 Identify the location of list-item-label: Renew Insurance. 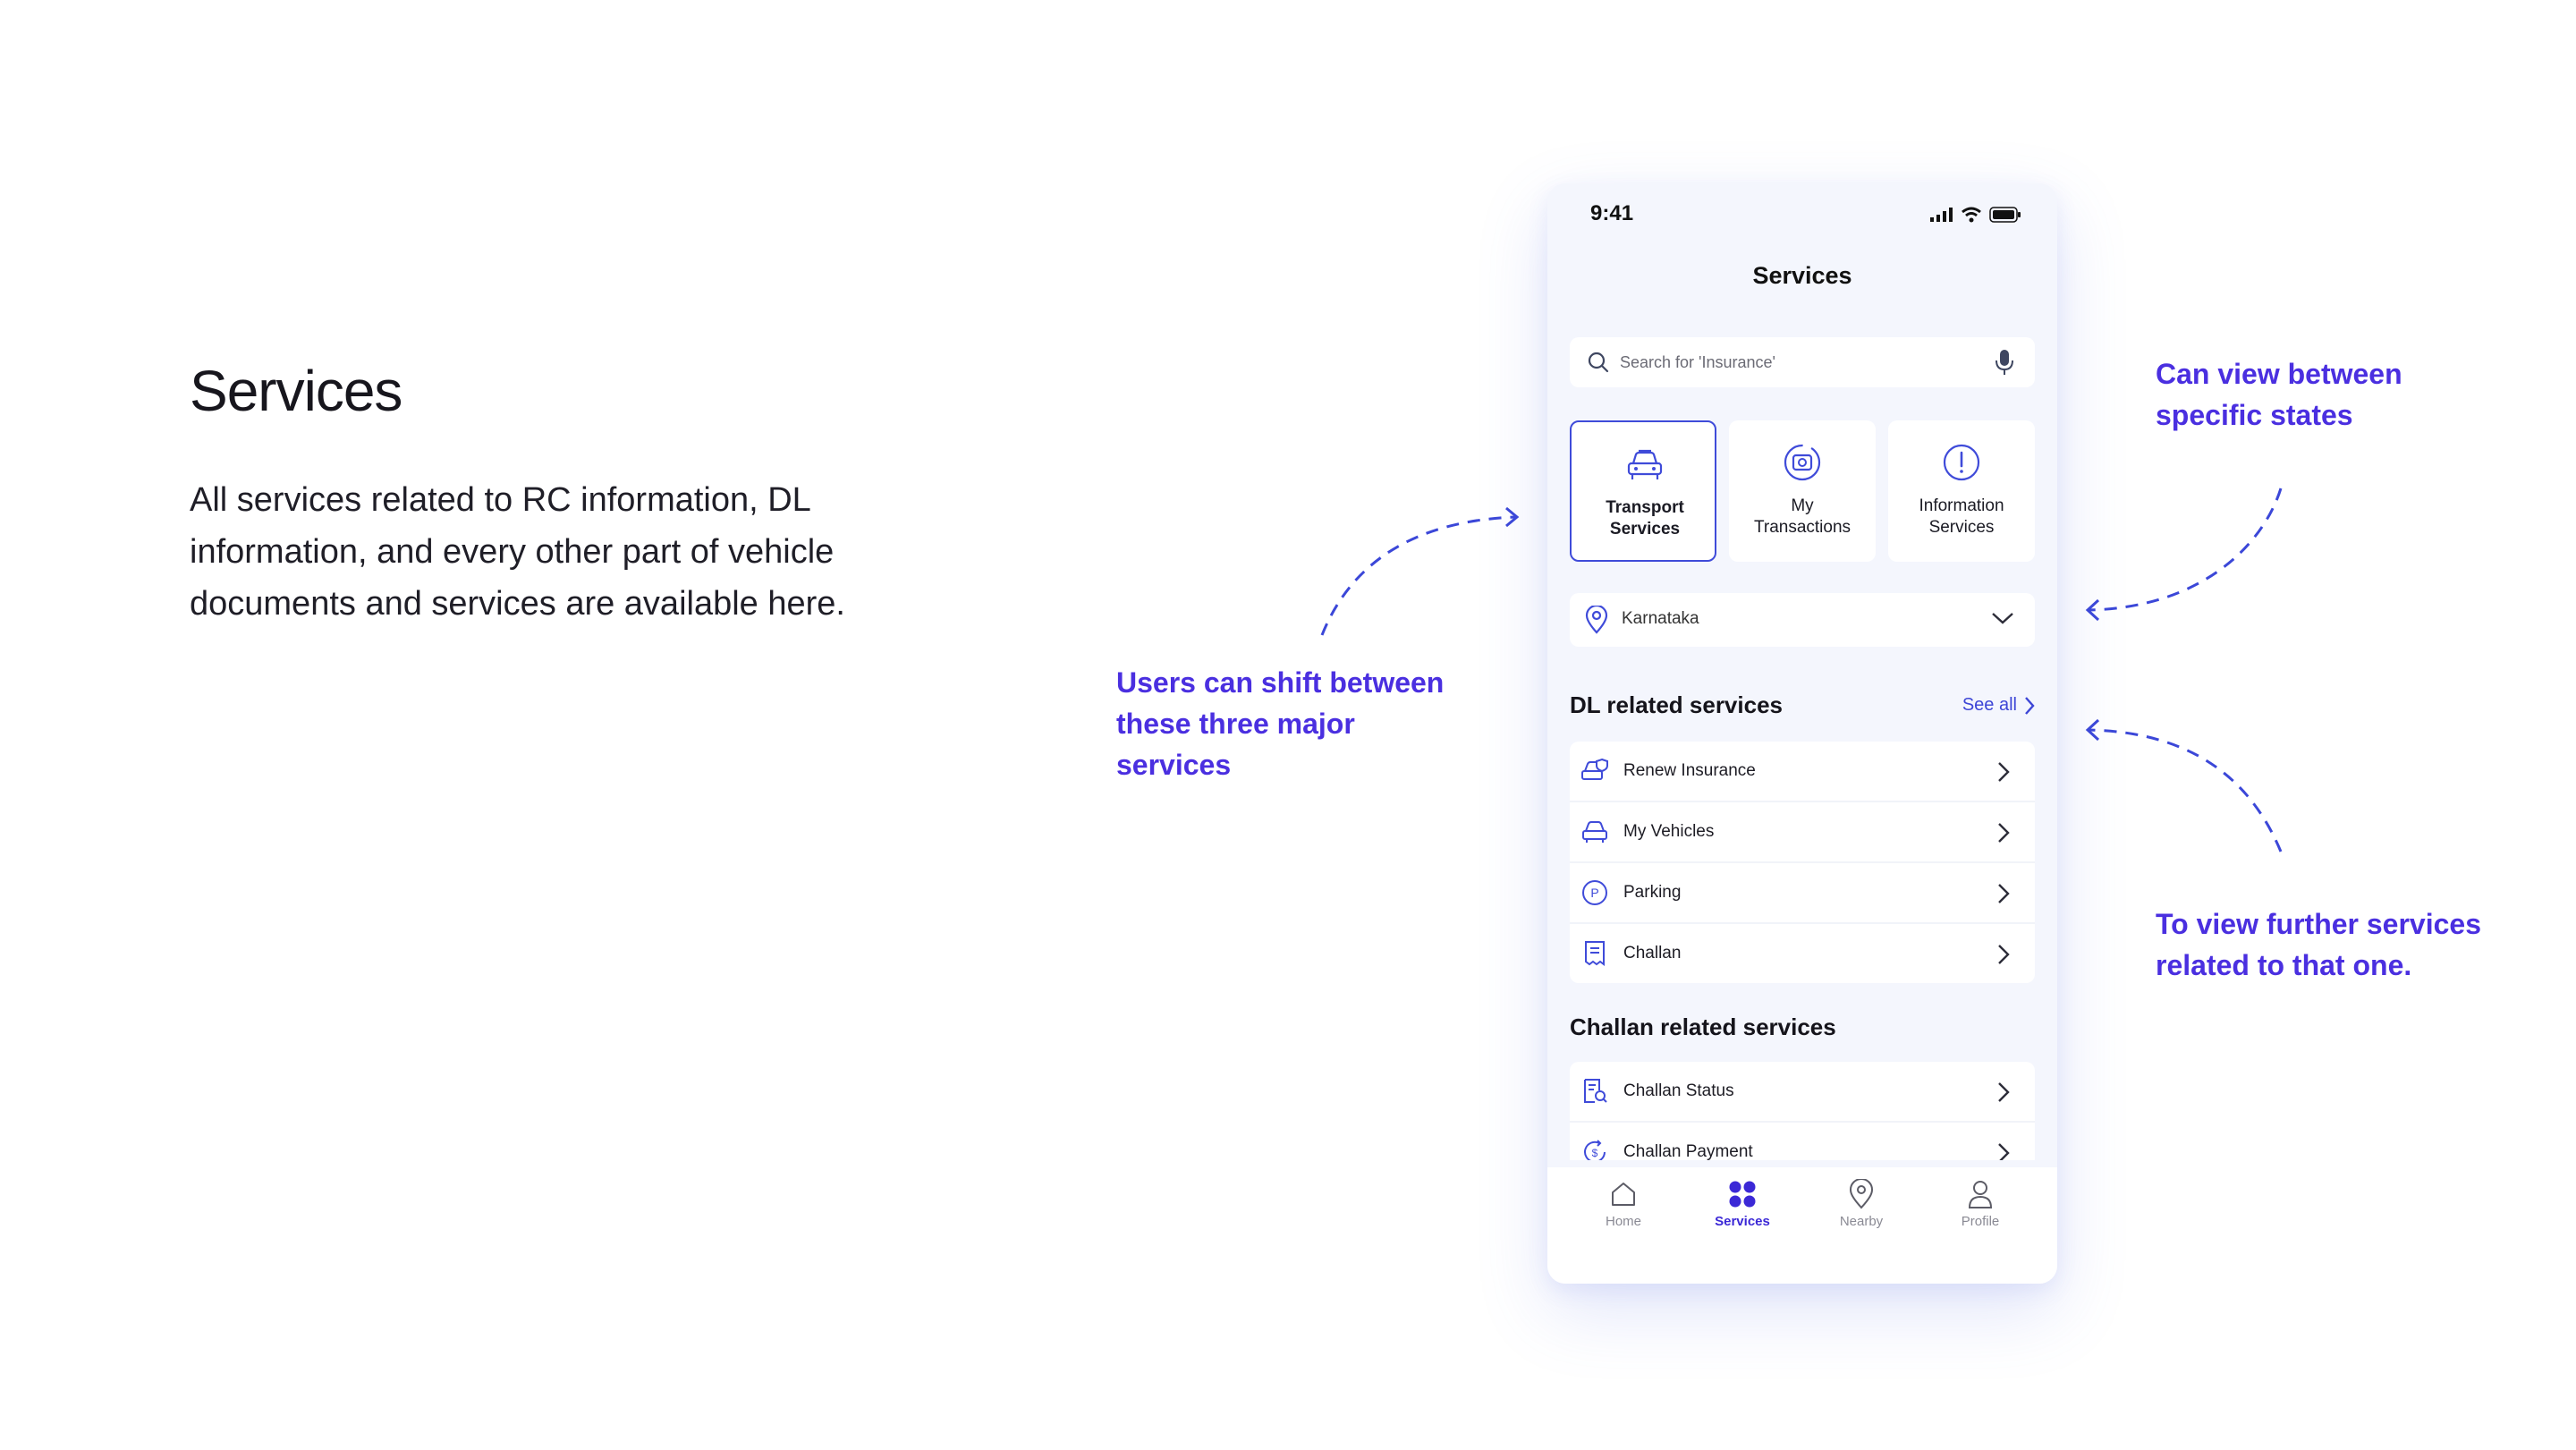
(1689, 770).